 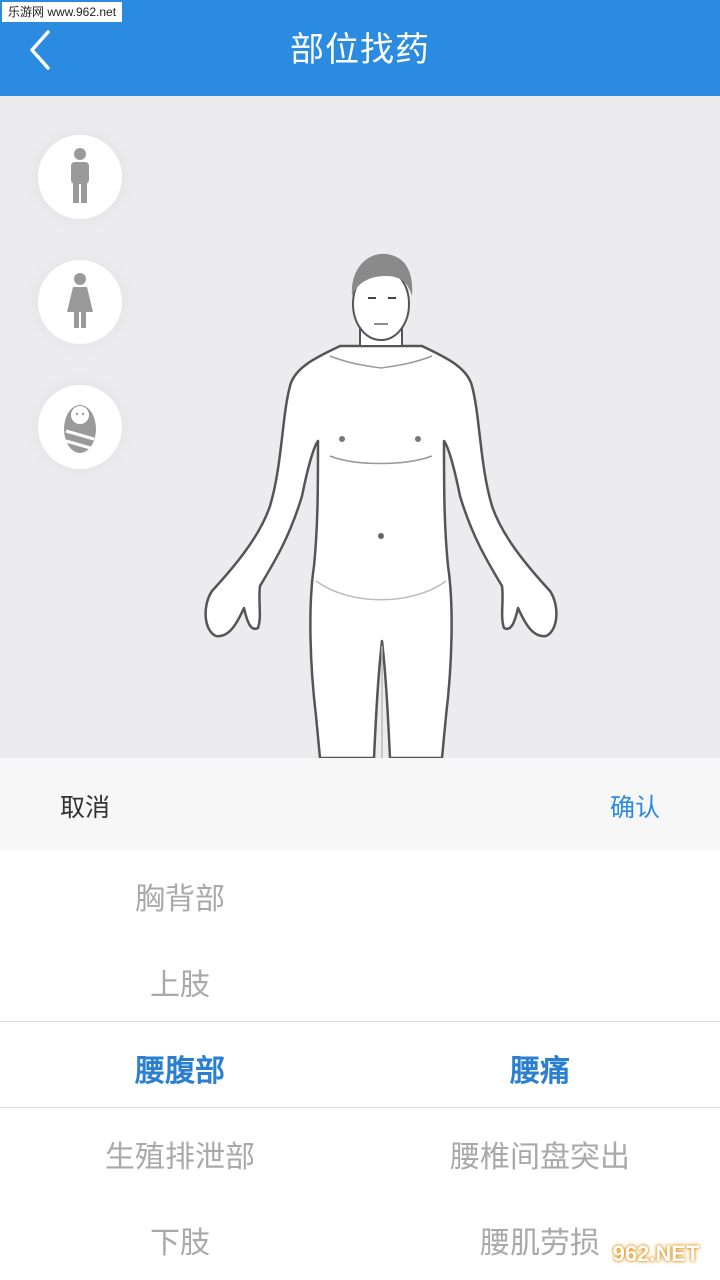 I want to click on symptom-option: 腰椎间盘突出, so click(x=540, y=1154).